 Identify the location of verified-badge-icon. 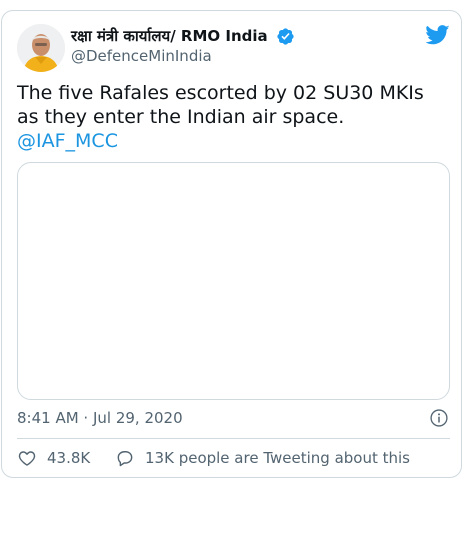
(285, 36).